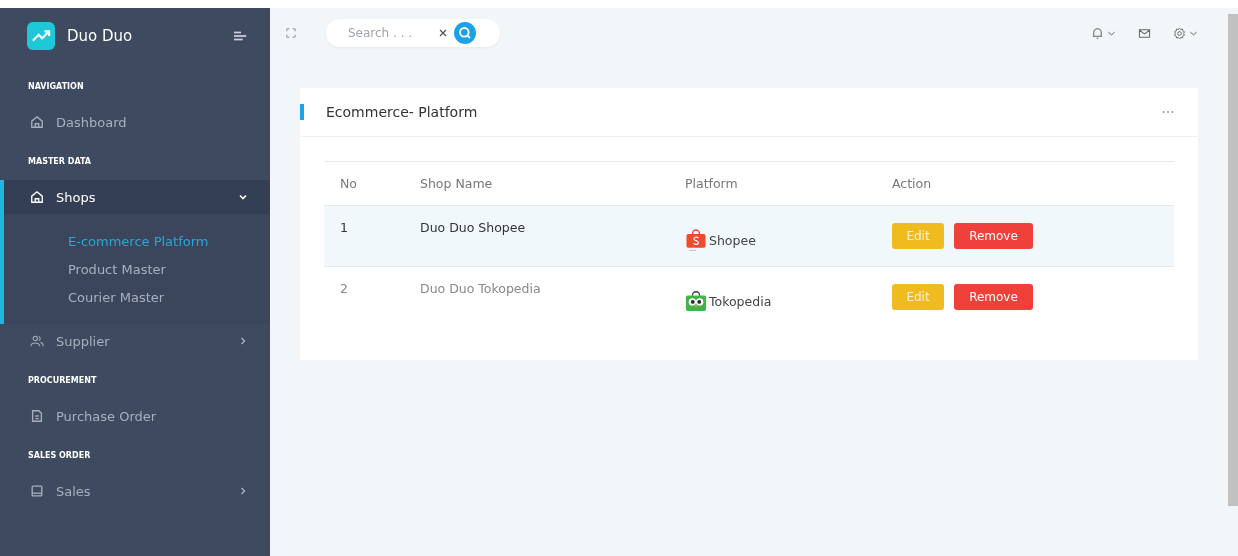 The width and height of the screenshot is (1238, 556). Describe the element at coordinates (59, 456) in the screenshot. I see `section-header: SALES ORDER` at that location.